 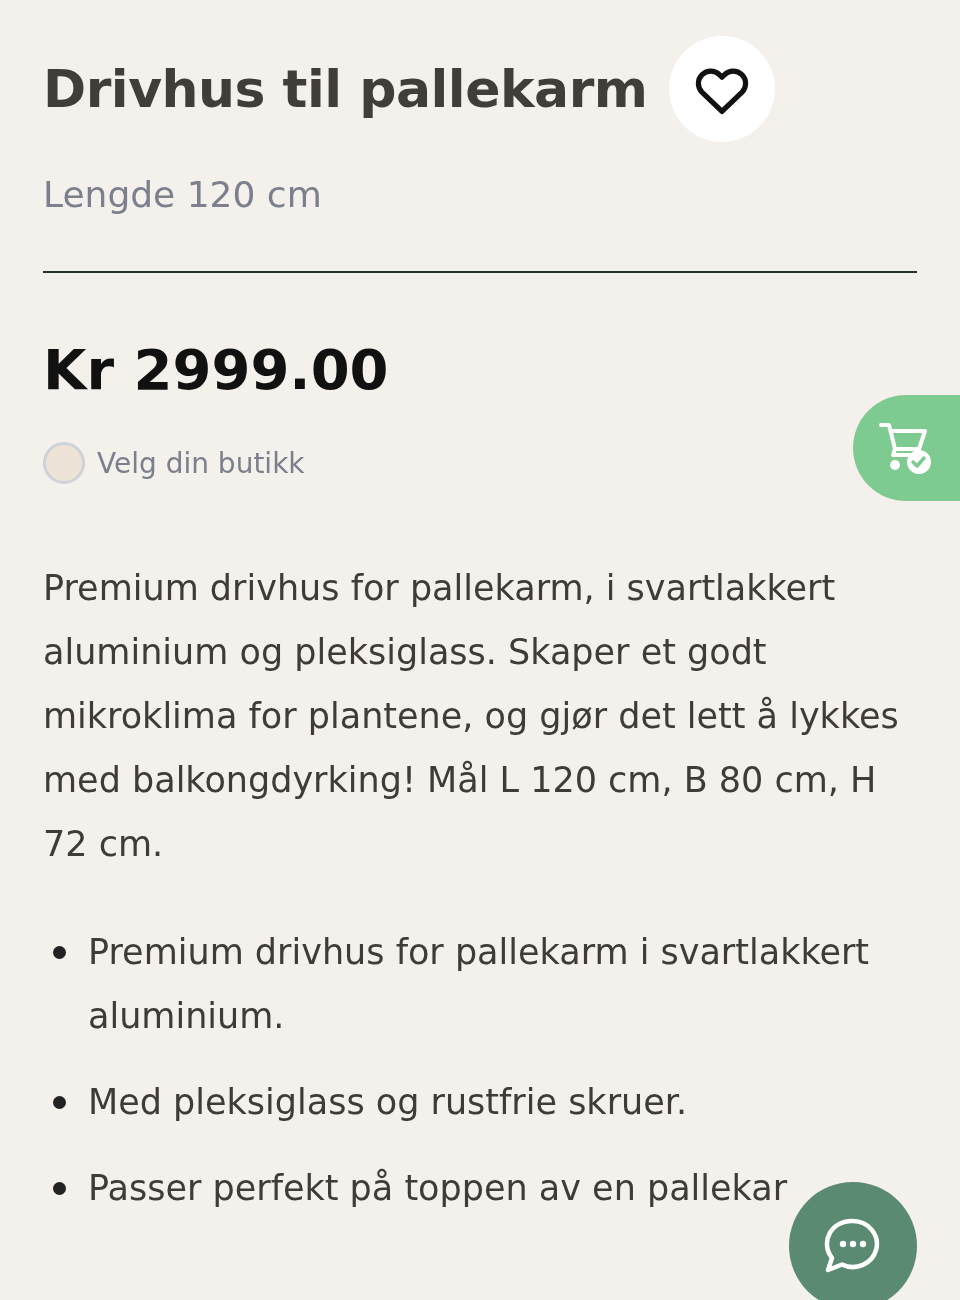 What do you see at coordinates (388, 1102) in the screenshot?
I see `feature-text: Med pleksiglass og rustfrie skruer.` at bounding box center [388, 1102].